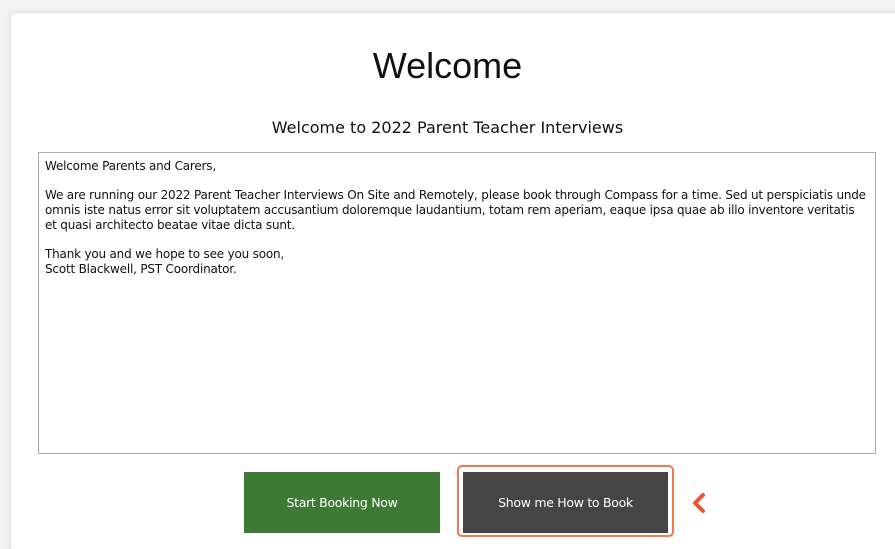 Image resolution: width=895 pixels, height=549 pixels. What do you see at coordinates (342, 502) in the screenshot?
I see `start-booking-button: Start Booking Now` at bounding box center [342, 502].